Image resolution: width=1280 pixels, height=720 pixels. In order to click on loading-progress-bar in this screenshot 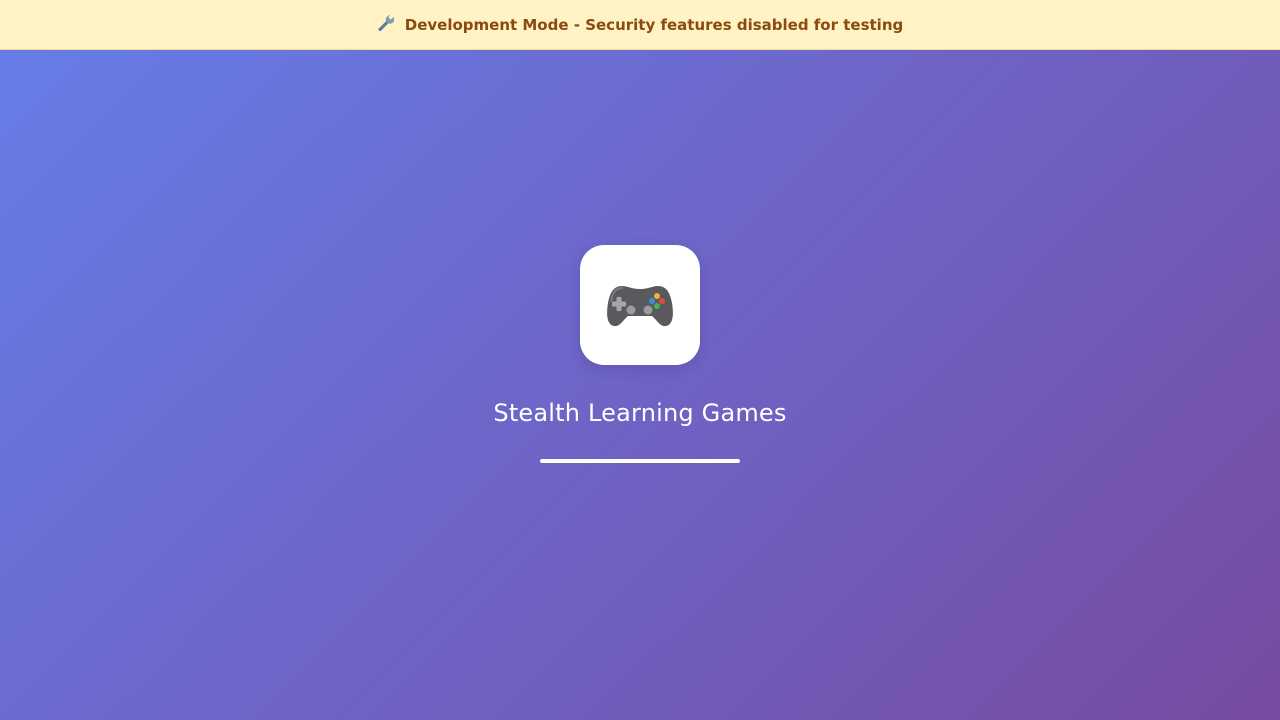, I will do `click(640, 461)`.